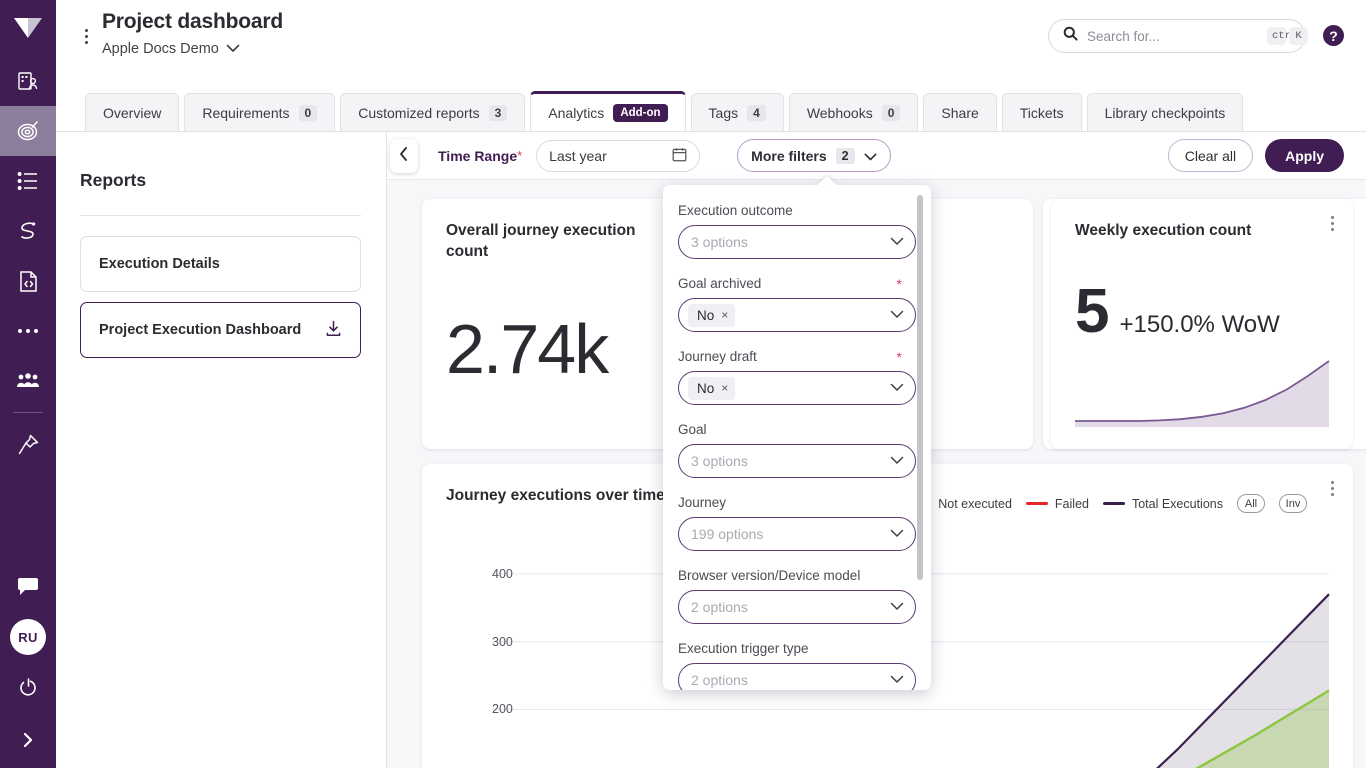 The height and width of the screenshot is (768, 1366). I want to click on sidebar-item-code-file, so click(28, 281).